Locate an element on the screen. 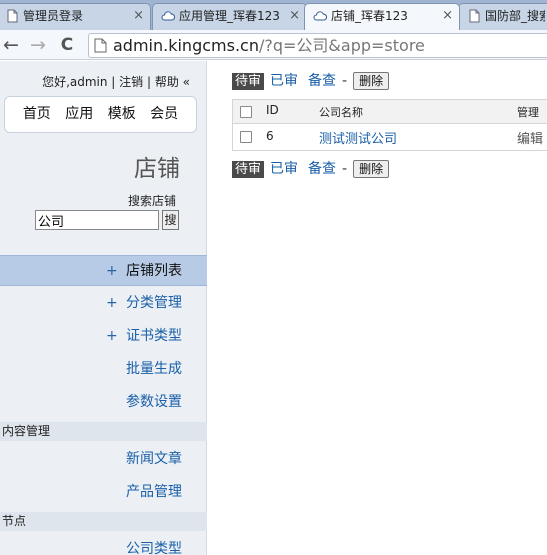 This screenshot has width=547, height=555. menu-item-certificate-type: + 证书类型 is located at coordinates (103, 336).